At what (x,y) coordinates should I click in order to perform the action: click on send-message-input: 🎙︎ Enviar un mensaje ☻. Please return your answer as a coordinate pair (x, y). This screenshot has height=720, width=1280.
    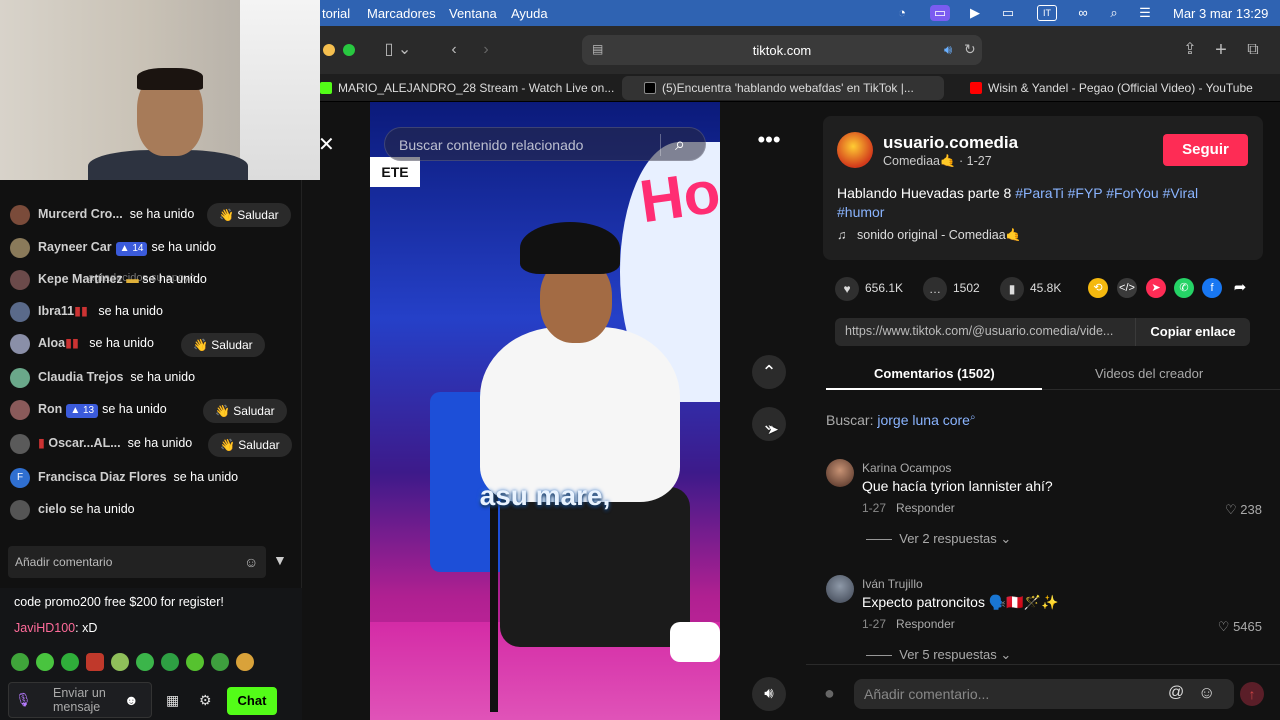
    Looking at the image, I should click on (80, 700).